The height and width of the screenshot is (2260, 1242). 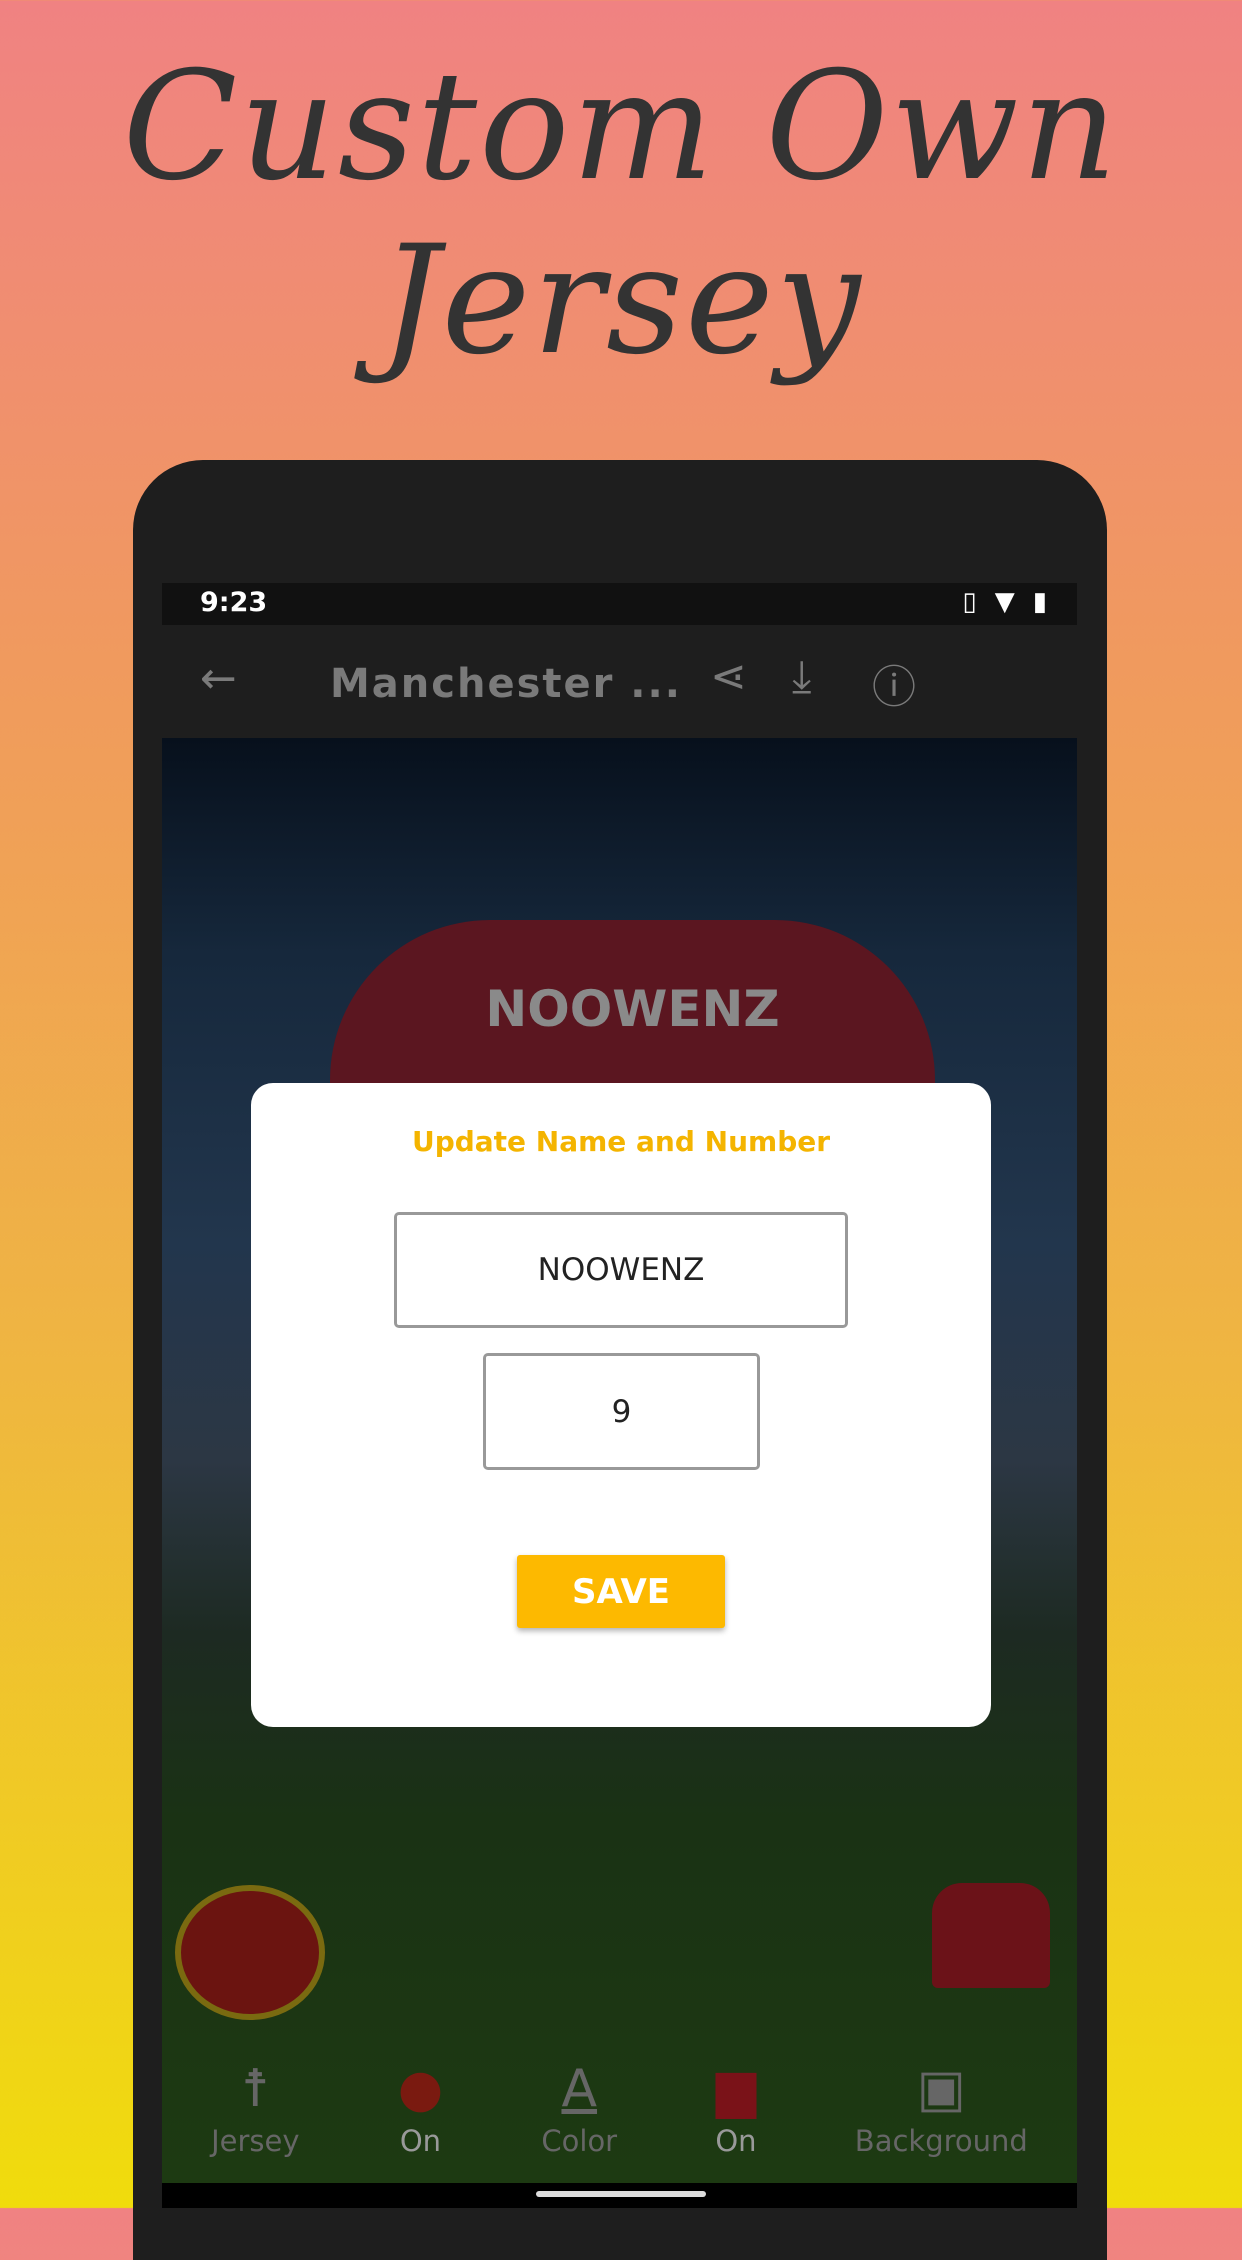 What do you see at coordinates (735, 2089) in the screenshot?
I see `shirt-icon: ▆` at bounding box center [735, 2089].